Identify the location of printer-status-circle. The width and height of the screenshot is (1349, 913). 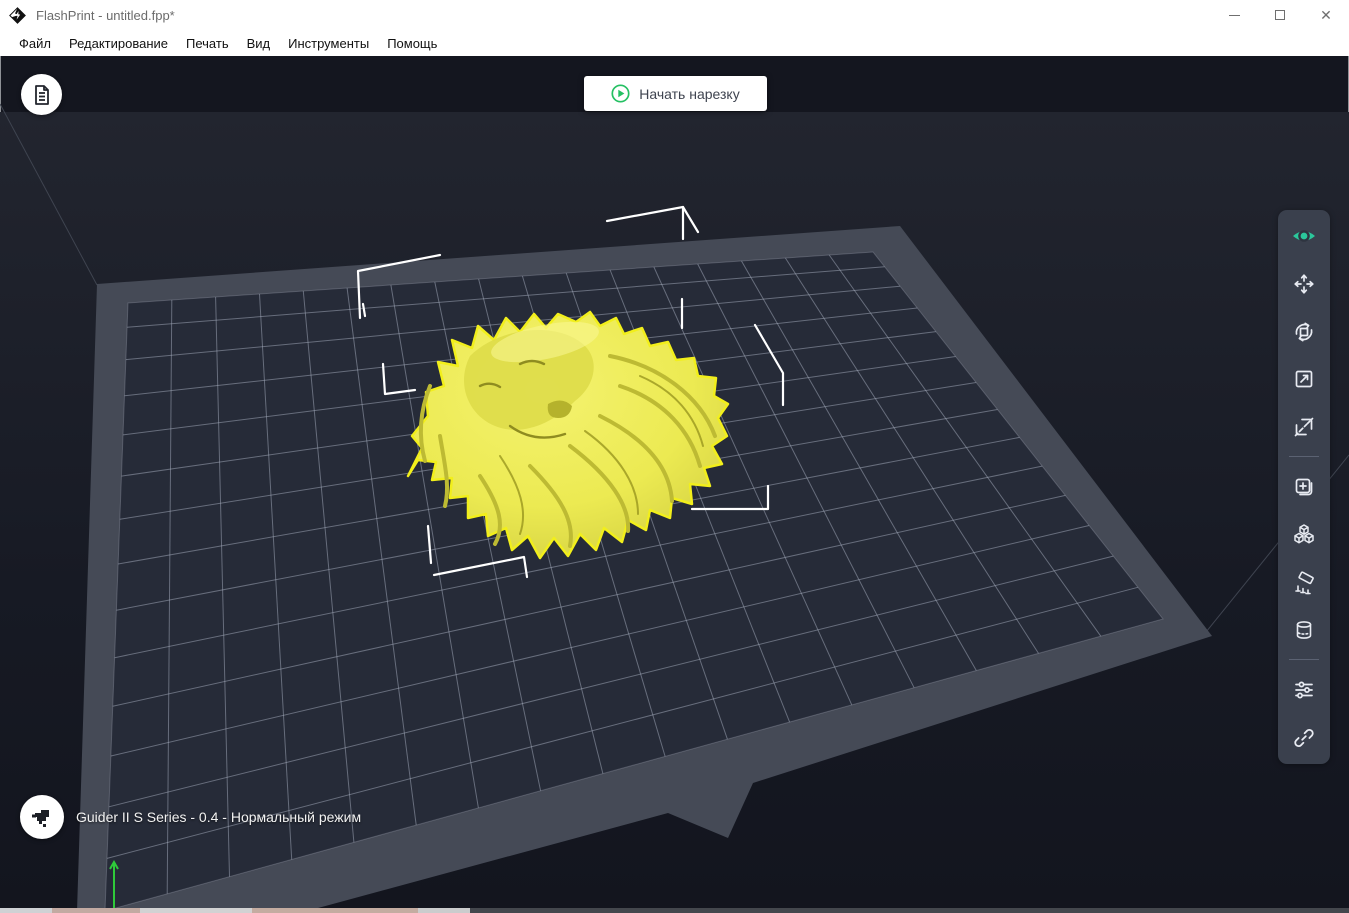
(42, 817).